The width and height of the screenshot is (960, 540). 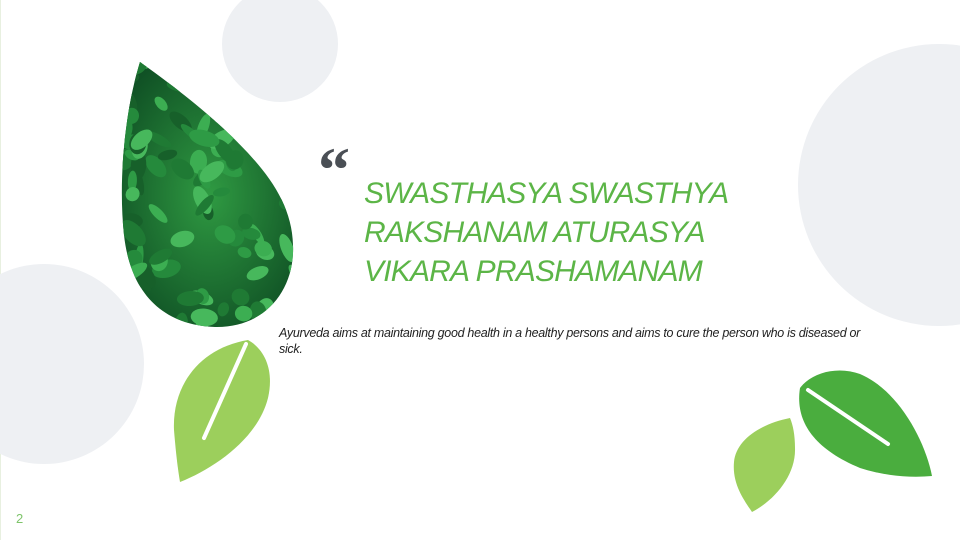 What do you see at coordinates (546, 193) in the screenshot?
I see `quote-line: SWASTHASYA SWASTHYA` at bounding box center [546, 193].